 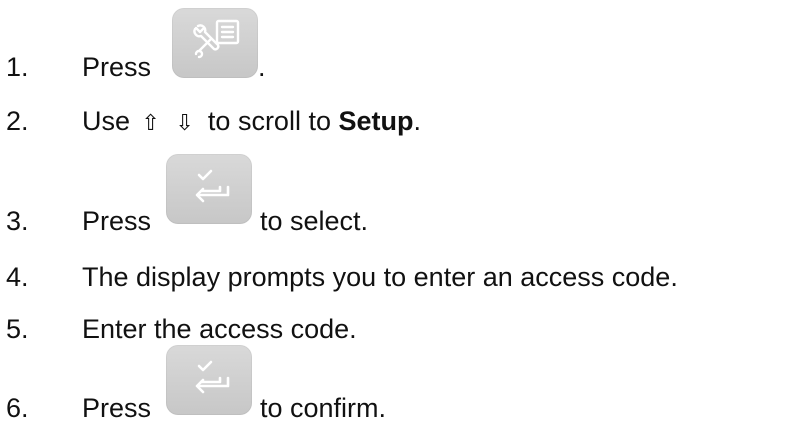 What do you see at coordinates (150, 123) in the screenshot?
I see `up-arrow-icon: ⇧` at bounding box center [150, 123].